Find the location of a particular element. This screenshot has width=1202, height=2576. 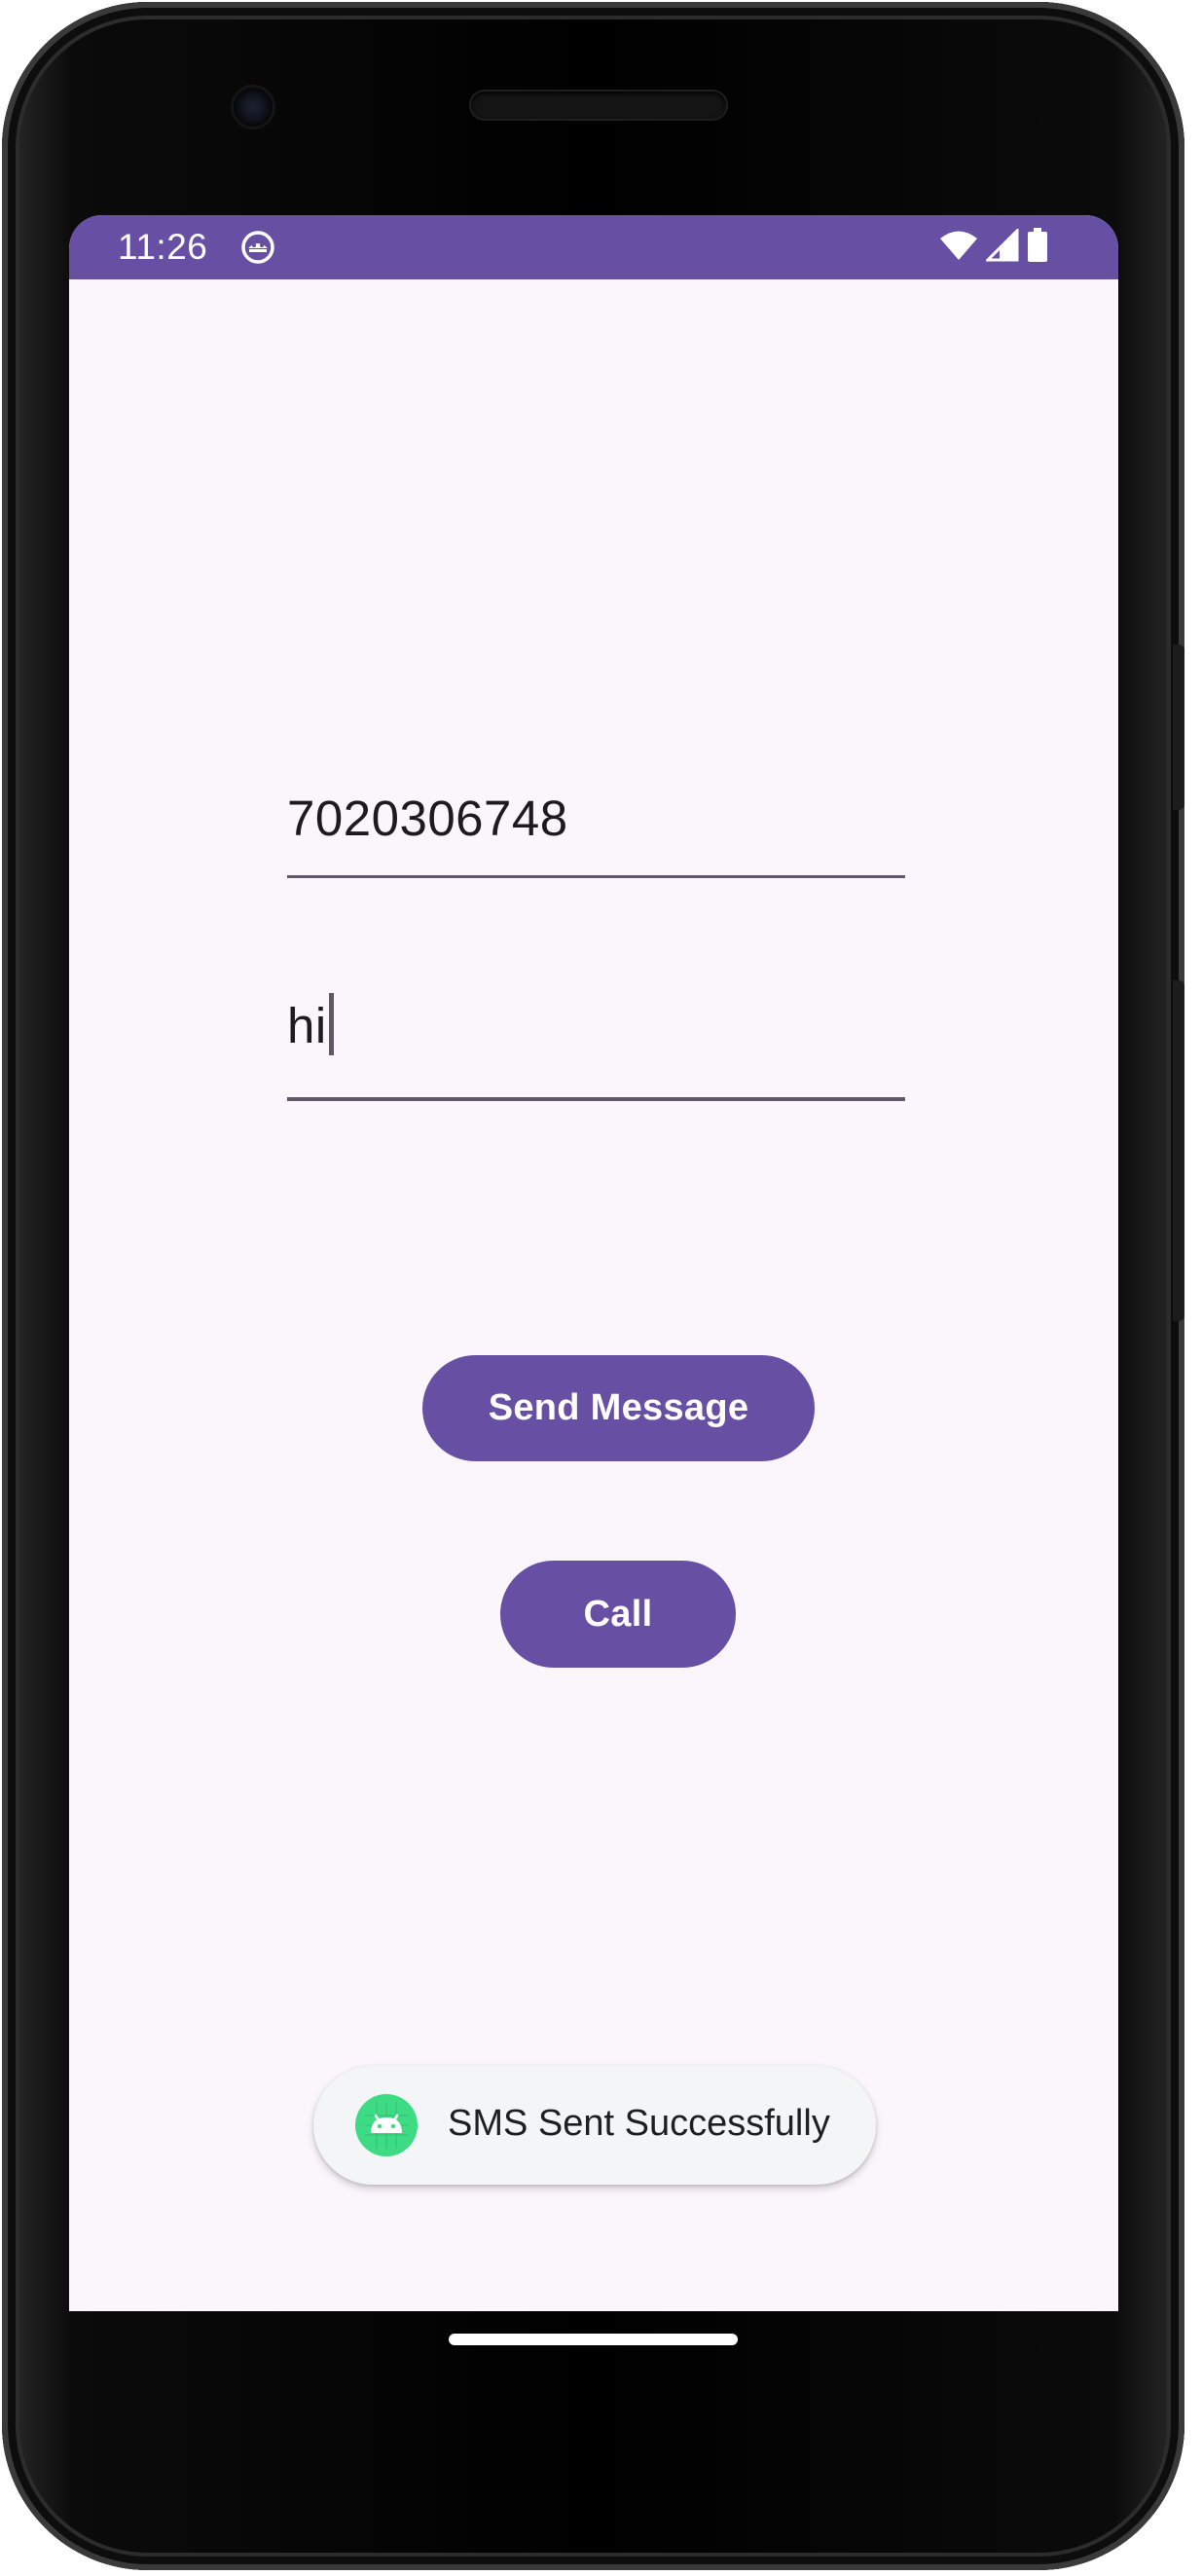

android-debug-icon is located at coordinates (257, 247).